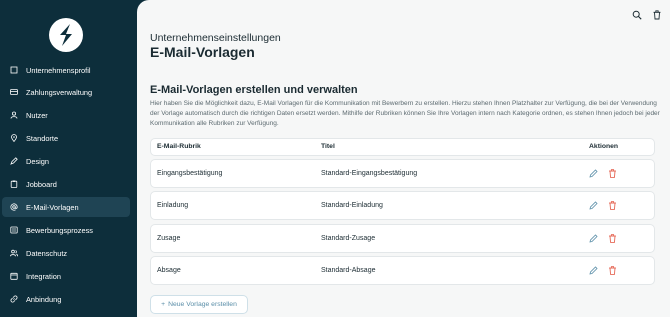 The width and height of the screenshot is (670, 317). I want to click on sidebar-item-unternehmensprofil: Unternehmensprofil, so click(66, 70).